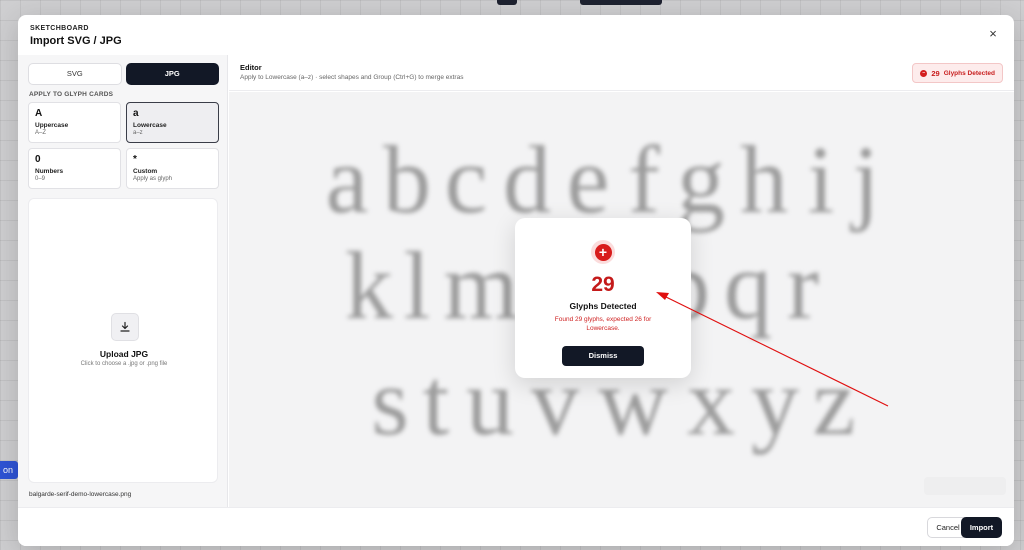 Image resolution: width=1024 pixels, height=550 pixels. What do you see at coordinates (969, 73) in the screenshot?
I see `badge-label: Glyphs Detected` at bounding box center [969, 73].